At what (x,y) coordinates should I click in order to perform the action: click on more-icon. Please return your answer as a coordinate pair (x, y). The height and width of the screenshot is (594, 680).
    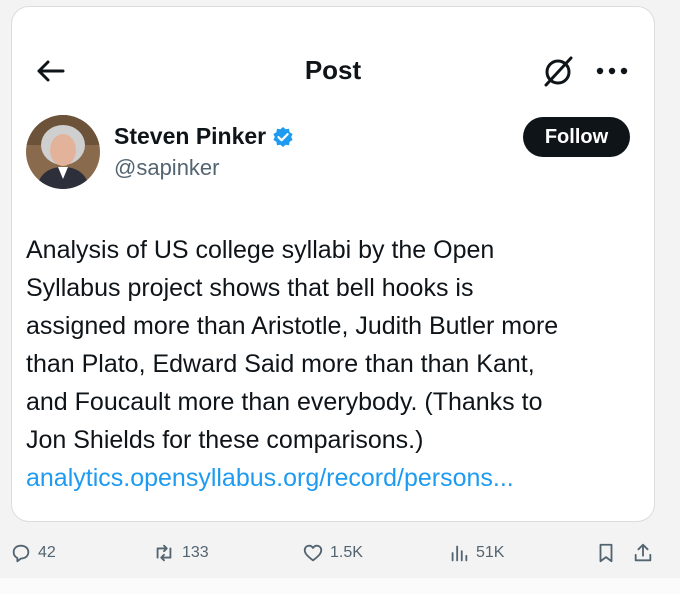
    Looking at the image, I should click on (612, 71).